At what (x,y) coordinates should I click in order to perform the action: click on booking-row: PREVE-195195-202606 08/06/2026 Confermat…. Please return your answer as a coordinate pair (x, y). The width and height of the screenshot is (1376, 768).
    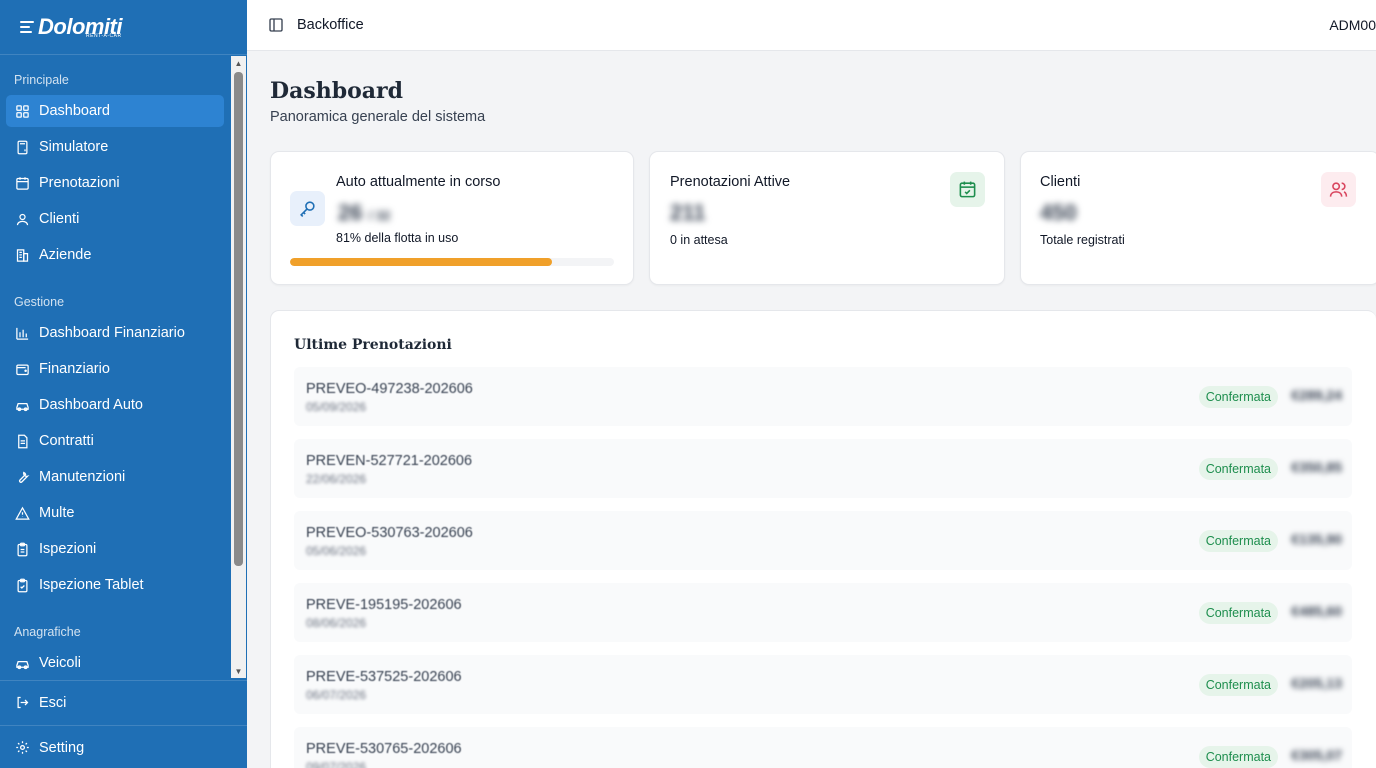
    Looking at the image, I should click on (823, 612).